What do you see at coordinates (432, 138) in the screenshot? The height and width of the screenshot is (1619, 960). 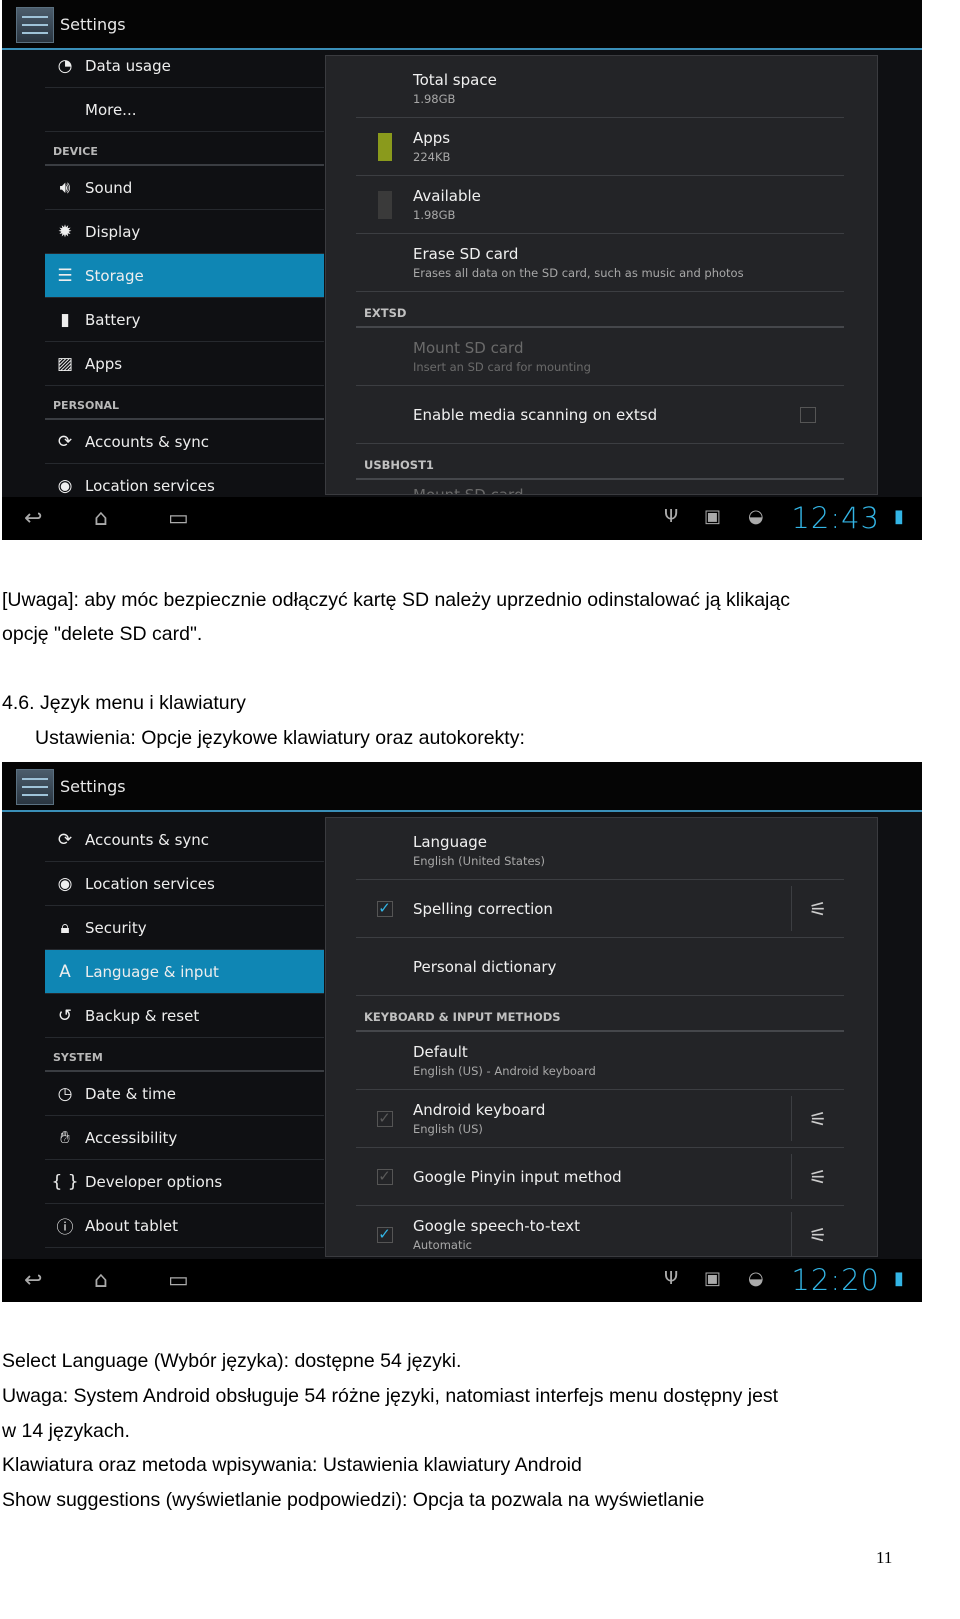 I see `preference-title: Apps` at bounding box center [432, 138].